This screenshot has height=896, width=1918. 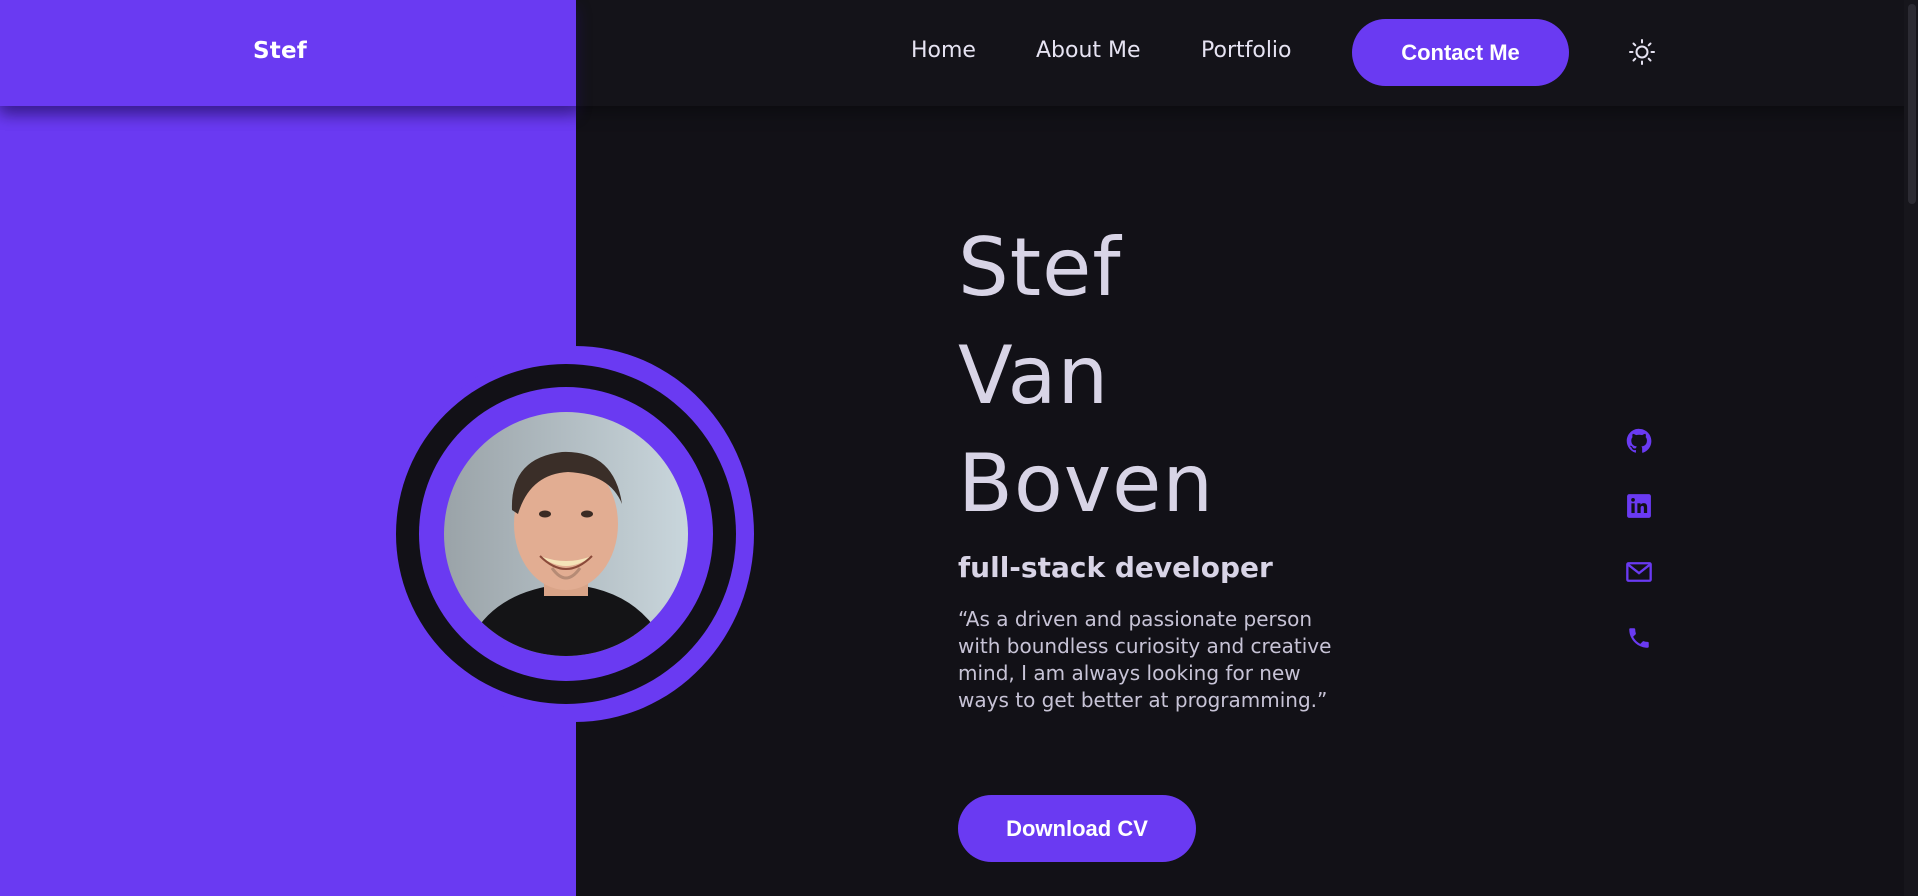 I want to click on hero-name-line-1: Stef, so click(x=1040, y=267).